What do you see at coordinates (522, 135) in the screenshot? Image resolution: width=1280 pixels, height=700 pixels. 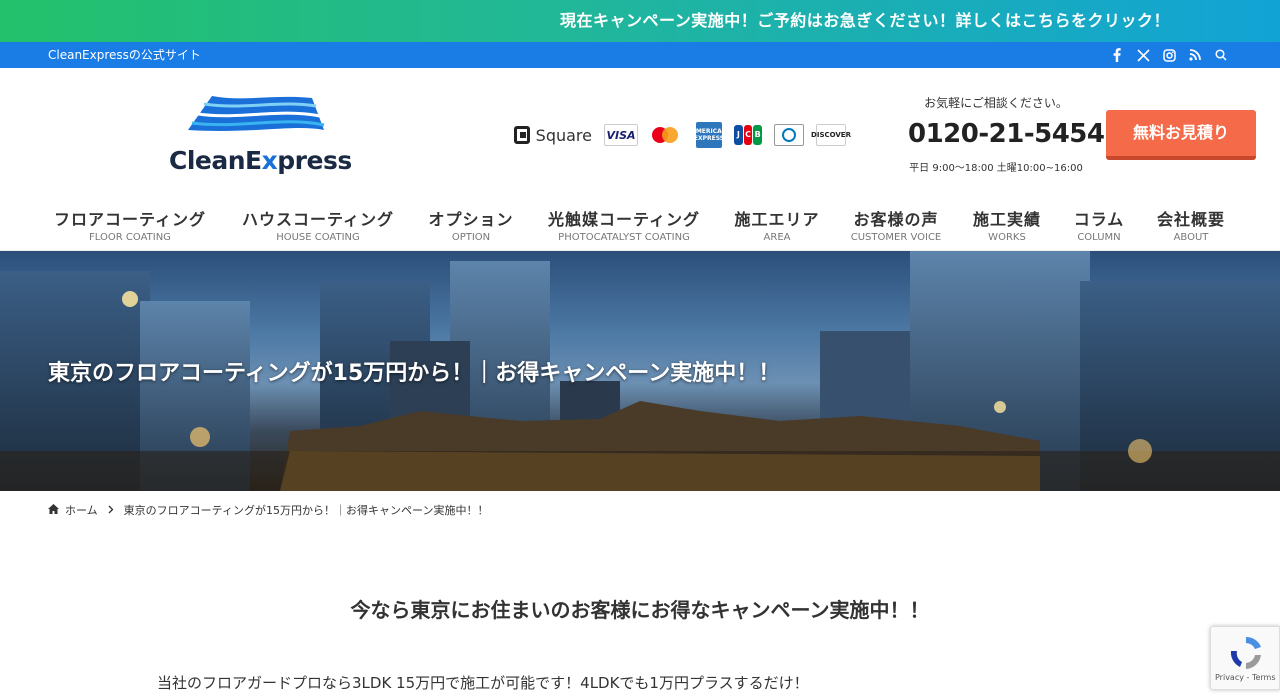 I see `square-icon` at bounding box center [522, 135].